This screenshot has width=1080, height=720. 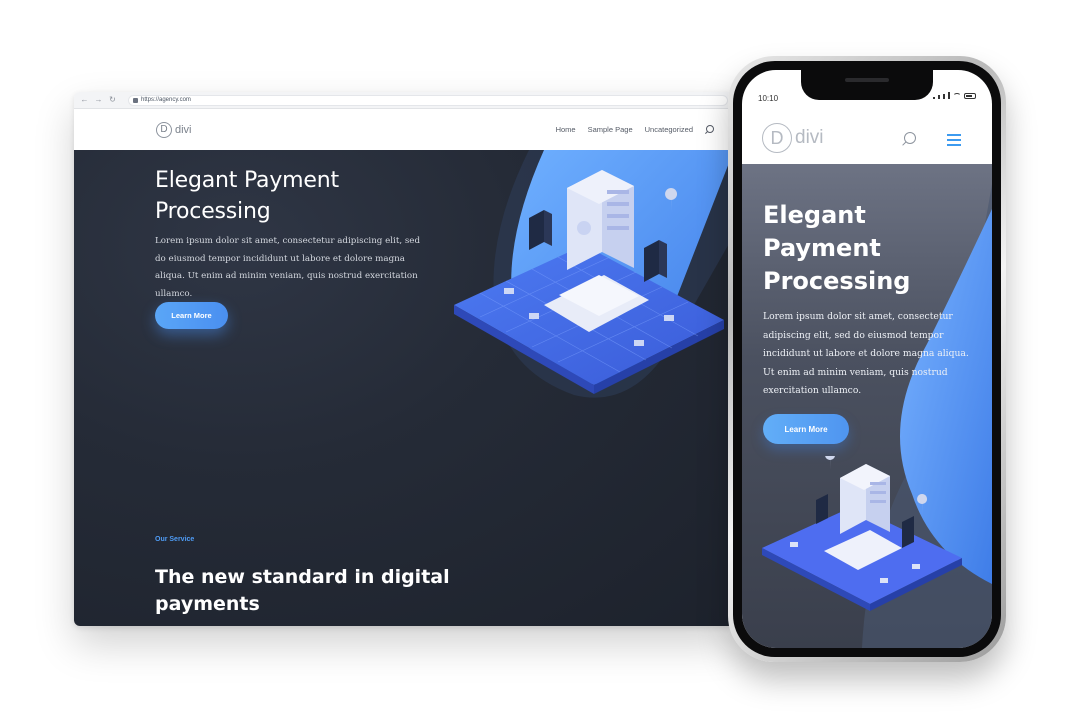 I want to click on battery-icon, so click(x=970, y=95).